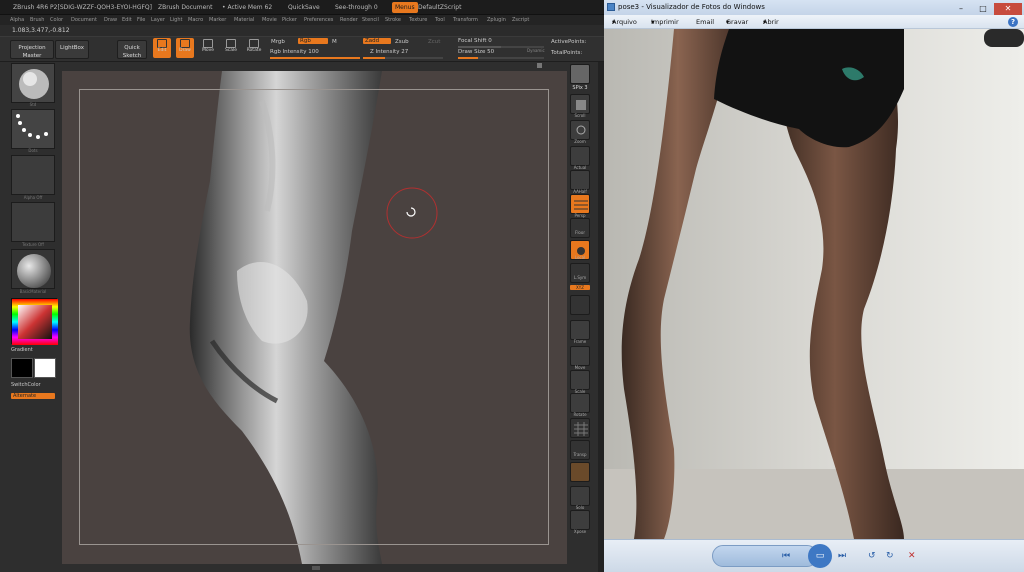 Image resolution: width=1024 pixels, height=572 pixels. Describe the element at coordinates (580, 403) in the screenshot. I see `rotate-button` at that location.